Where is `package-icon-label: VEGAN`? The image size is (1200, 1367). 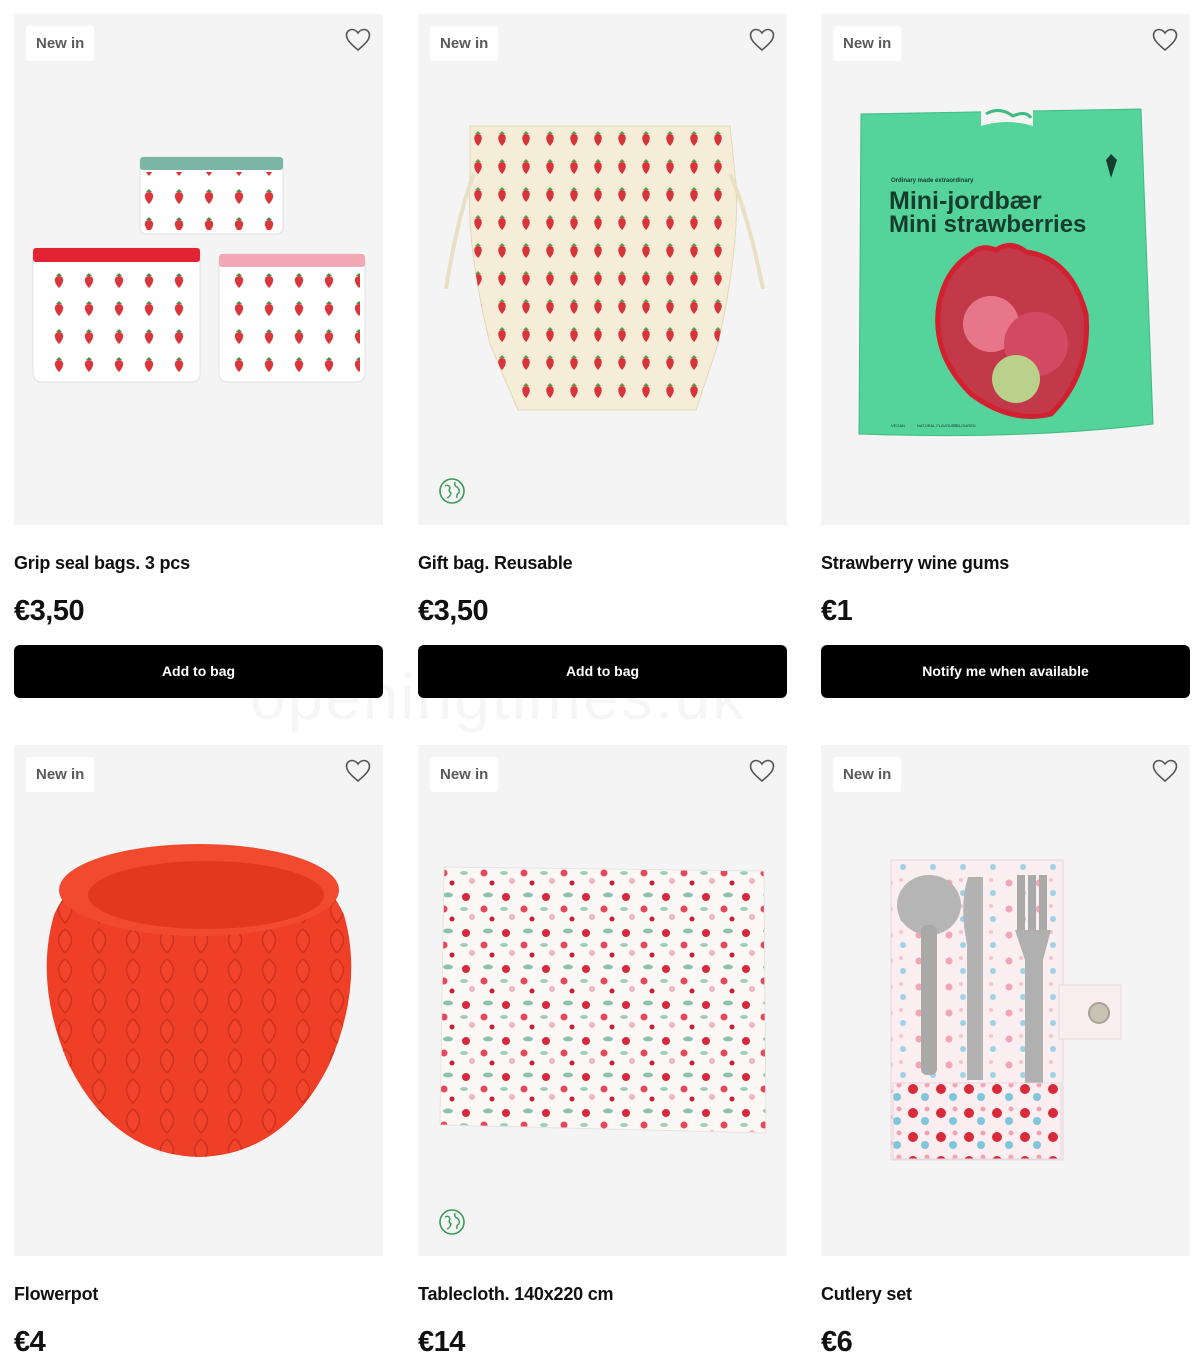
package-icon-label: VEGAN is located at coordinates (898, 425).